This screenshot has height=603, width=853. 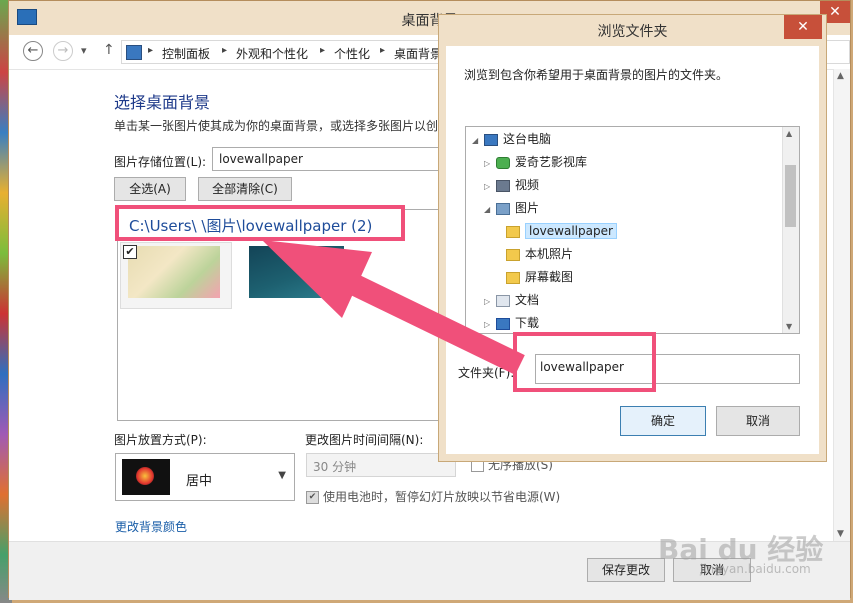 I want to click on chevron-down-icon: ▼, so click(x=282, y=475).